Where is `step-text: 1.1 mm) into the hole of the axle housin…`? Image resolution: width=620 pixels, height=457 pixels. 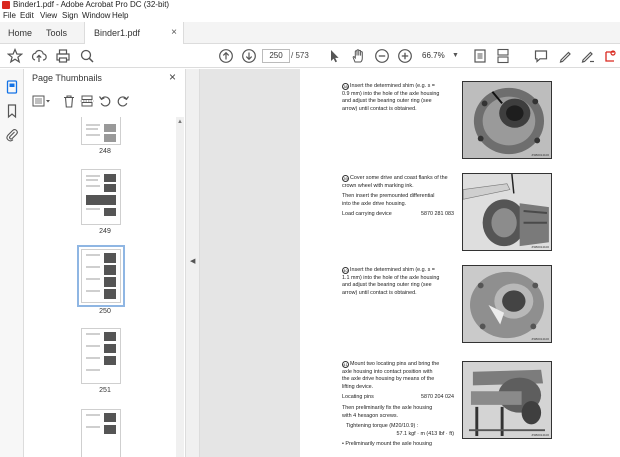 step-text: 1.1 mm) into the hole of the axle housin… is located at coordinates (391, 277).